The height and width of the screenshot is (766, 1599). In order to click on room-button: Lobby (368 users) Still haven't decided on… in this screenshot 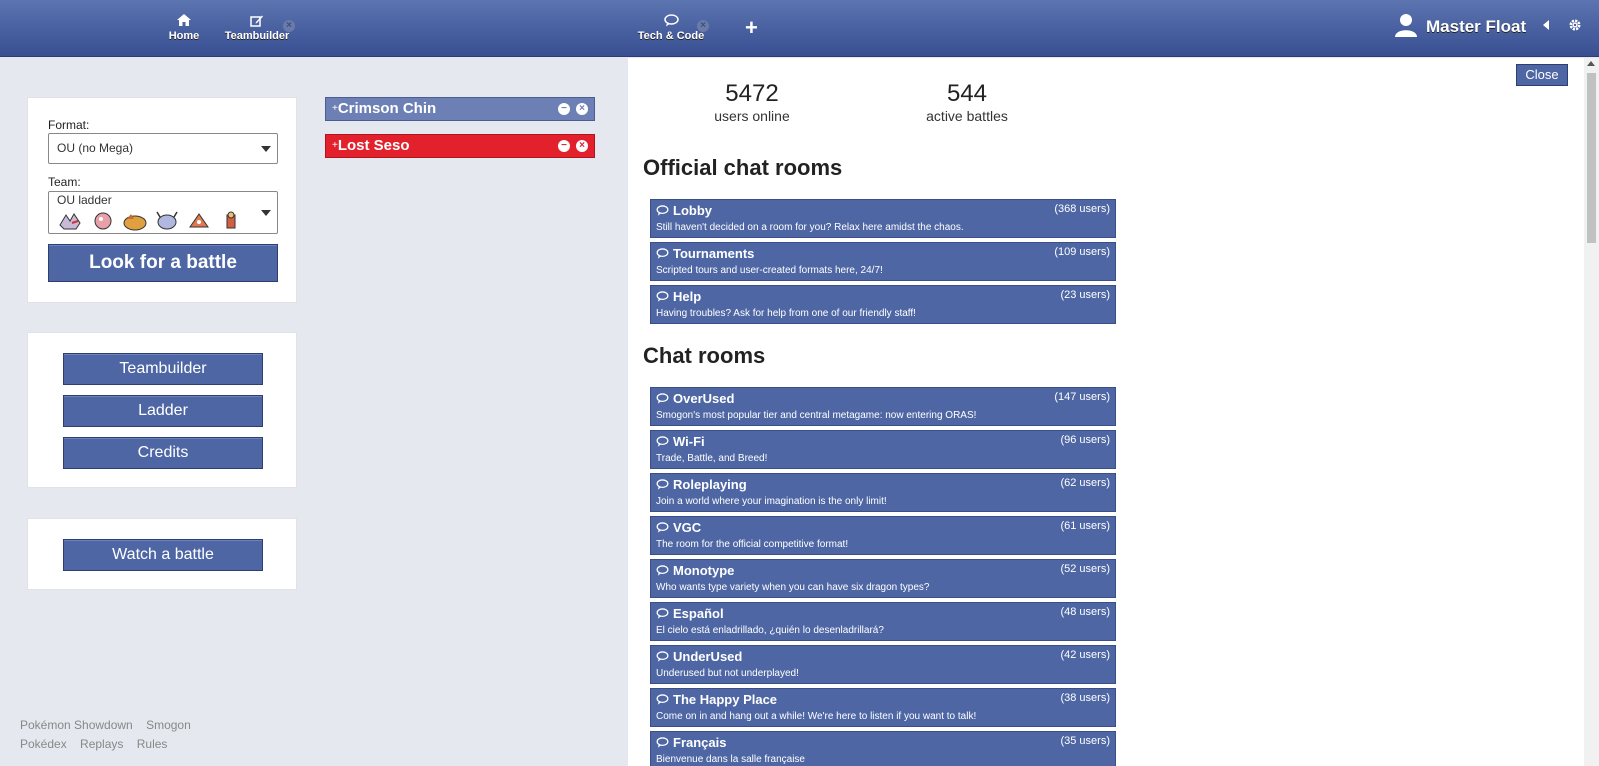, I will do `click(883, 218)`.